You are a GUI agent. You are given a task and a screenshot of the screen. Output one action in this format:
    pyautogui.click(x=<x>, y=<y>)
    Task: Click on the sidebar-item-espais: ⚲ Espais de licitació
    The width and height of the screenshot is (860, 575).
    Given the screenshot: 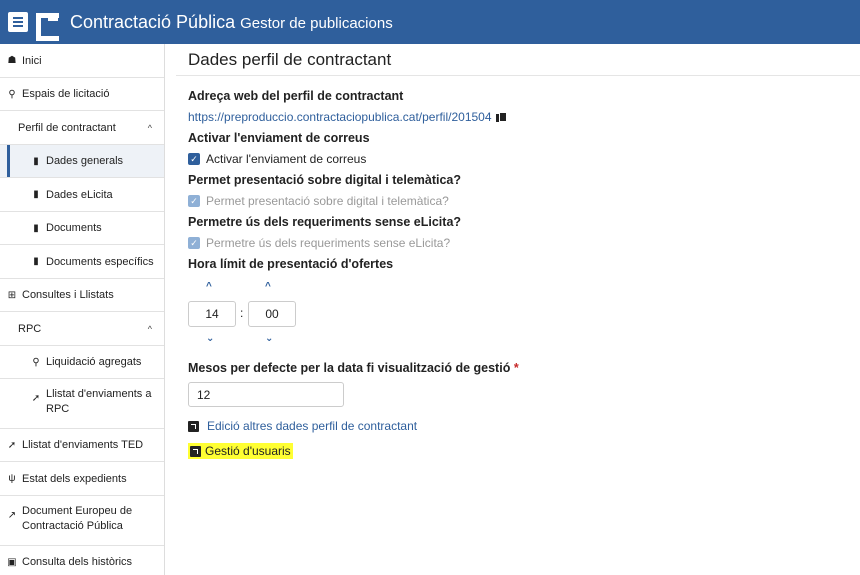 What is the action you would take?
    pyautogui.click(x=82, y=94)
    